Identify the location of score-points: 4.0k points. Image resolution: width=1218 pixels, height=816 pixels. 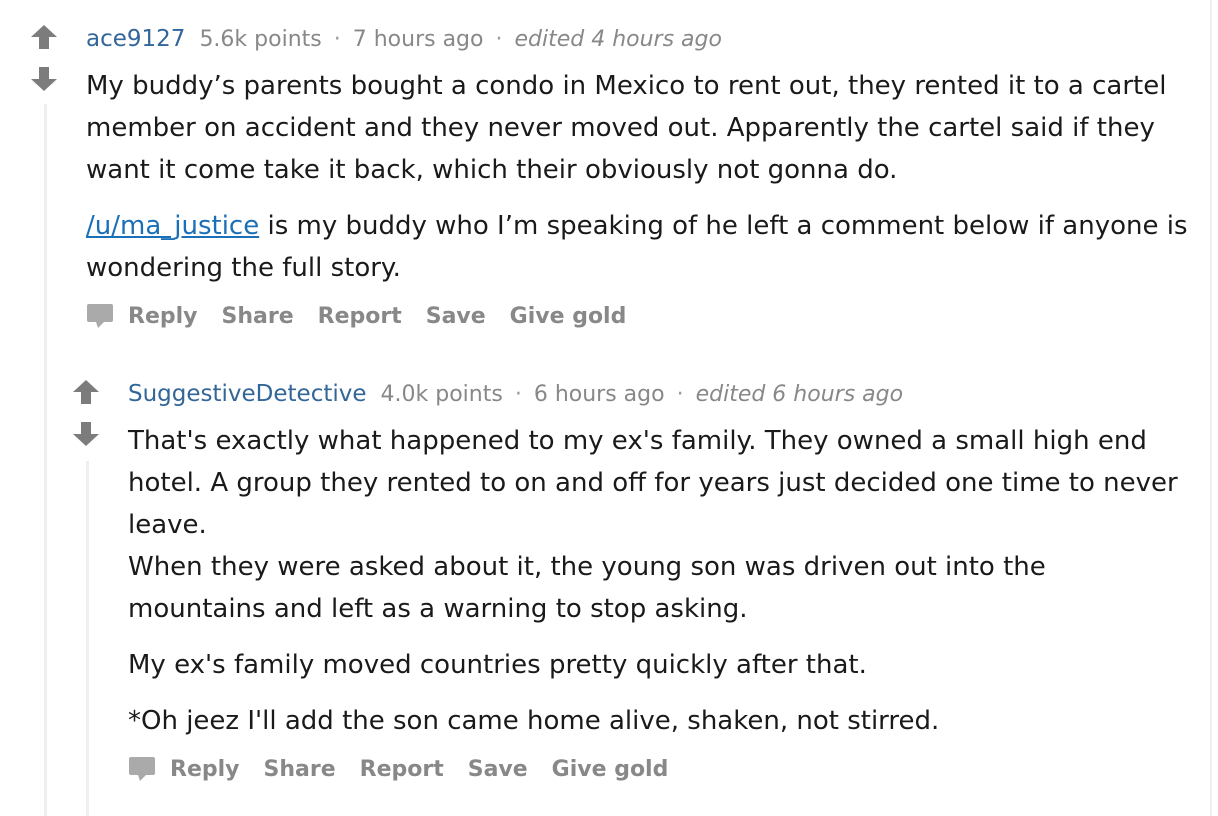
(441, 394).